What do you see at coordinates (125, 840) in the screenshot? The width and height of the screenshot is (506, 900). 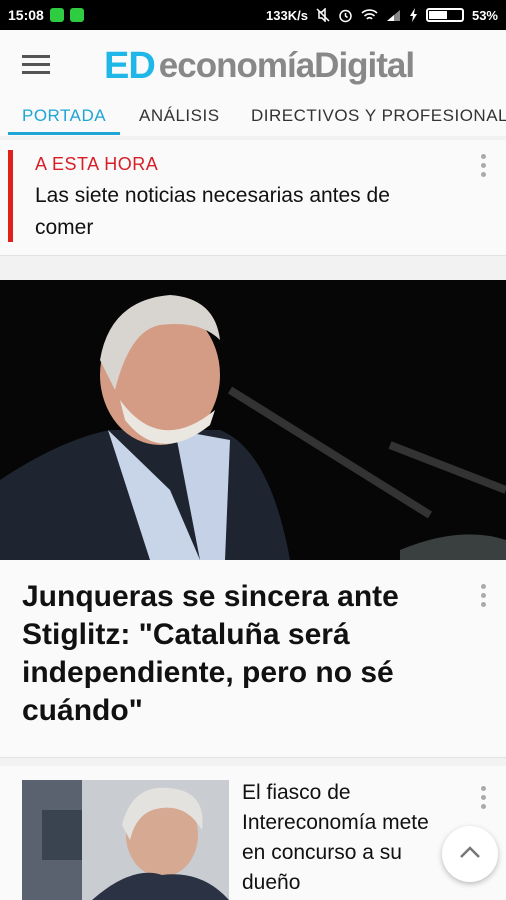 I see `article-thumbnail` at bounding box center [125, 840].